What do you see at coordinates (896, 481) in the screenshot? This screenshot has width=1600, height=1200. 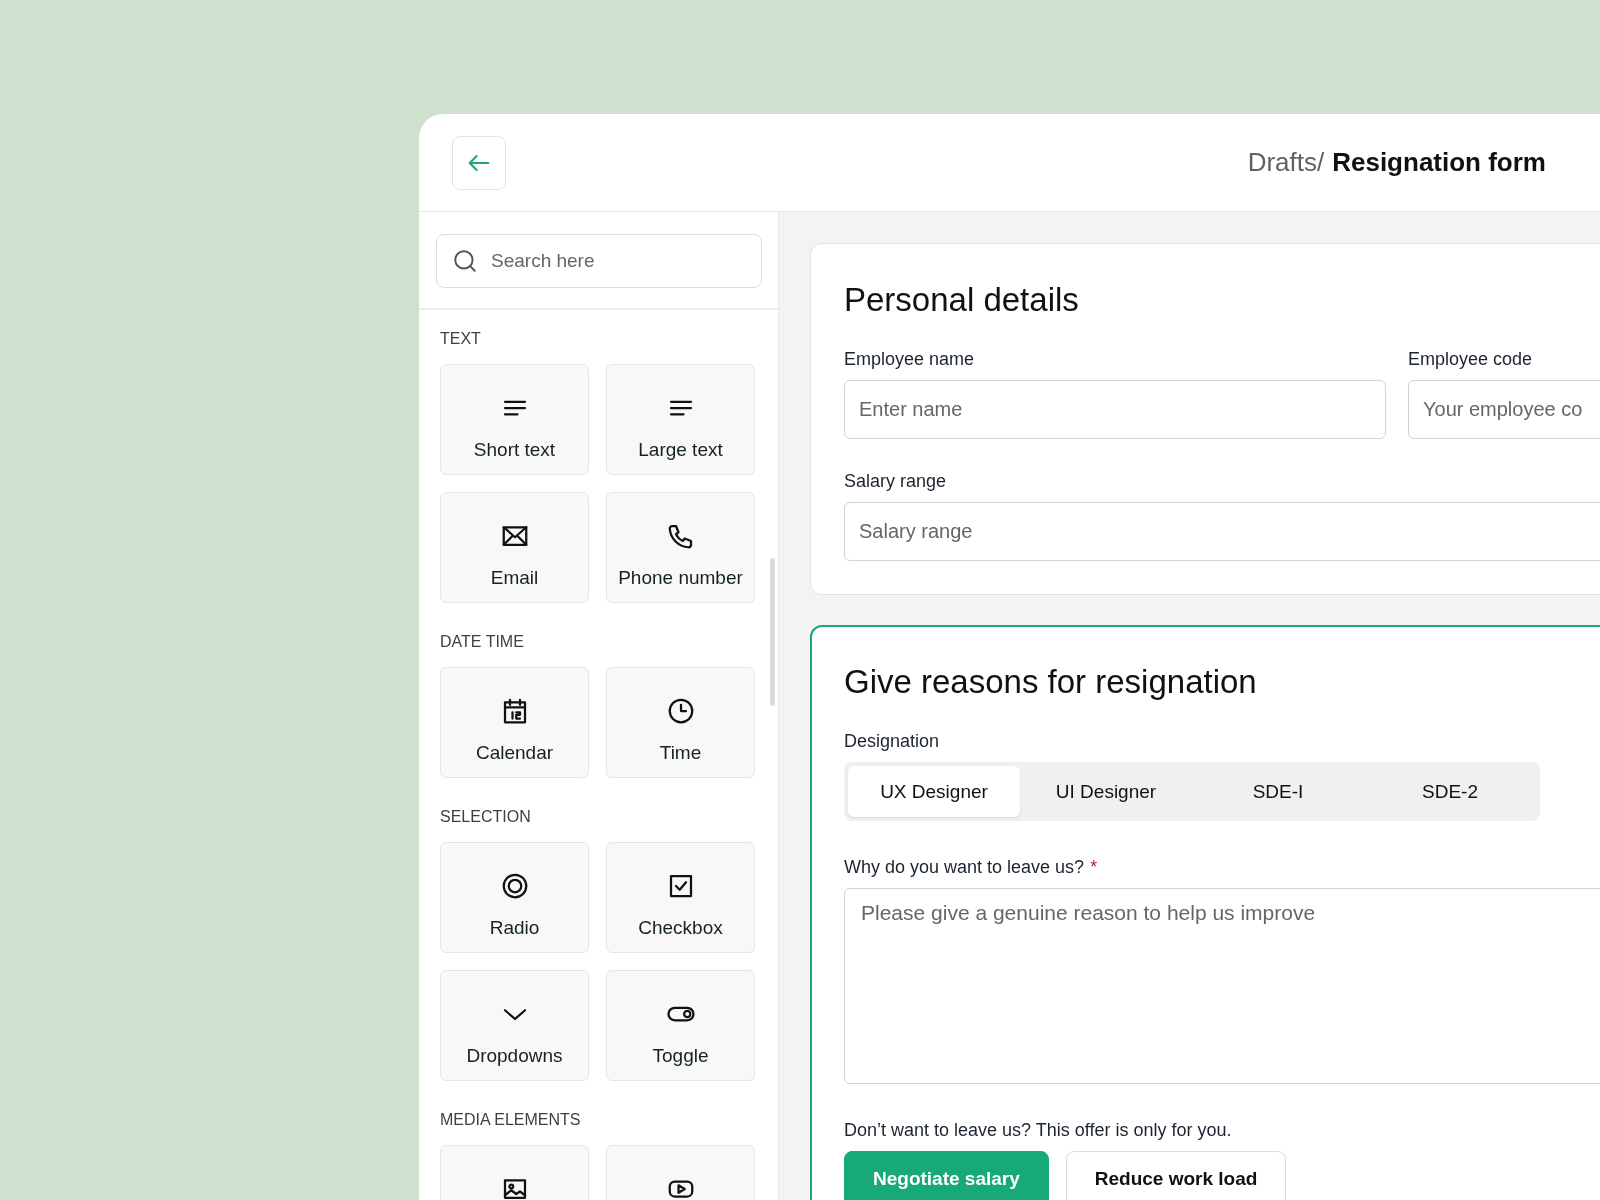 I see `field-label: Salary range` at bounding box center [896, 481].